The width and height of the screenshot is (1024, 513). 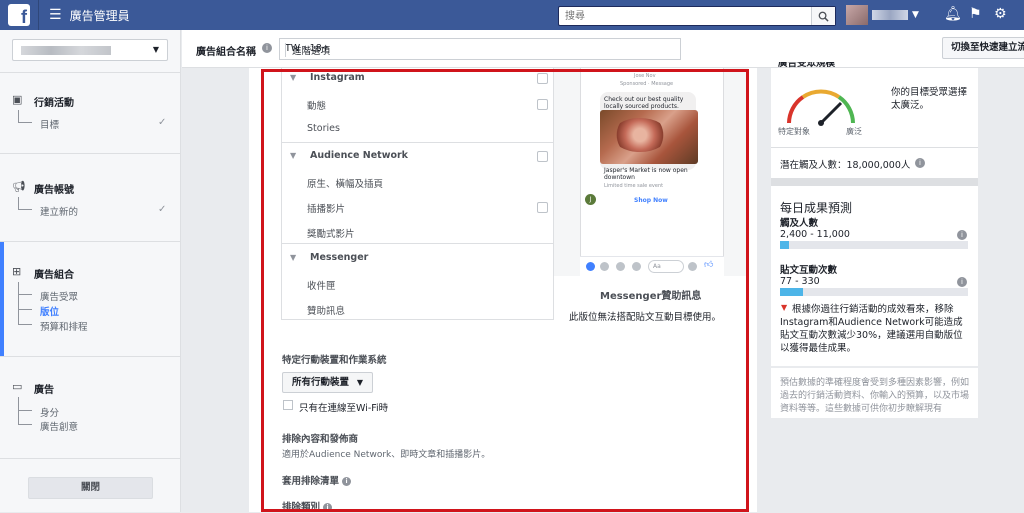 What do you see at coordinates (791, 292) in the screenshot?
I see `engagement-bar-fill` at bounding box center [791, 292].